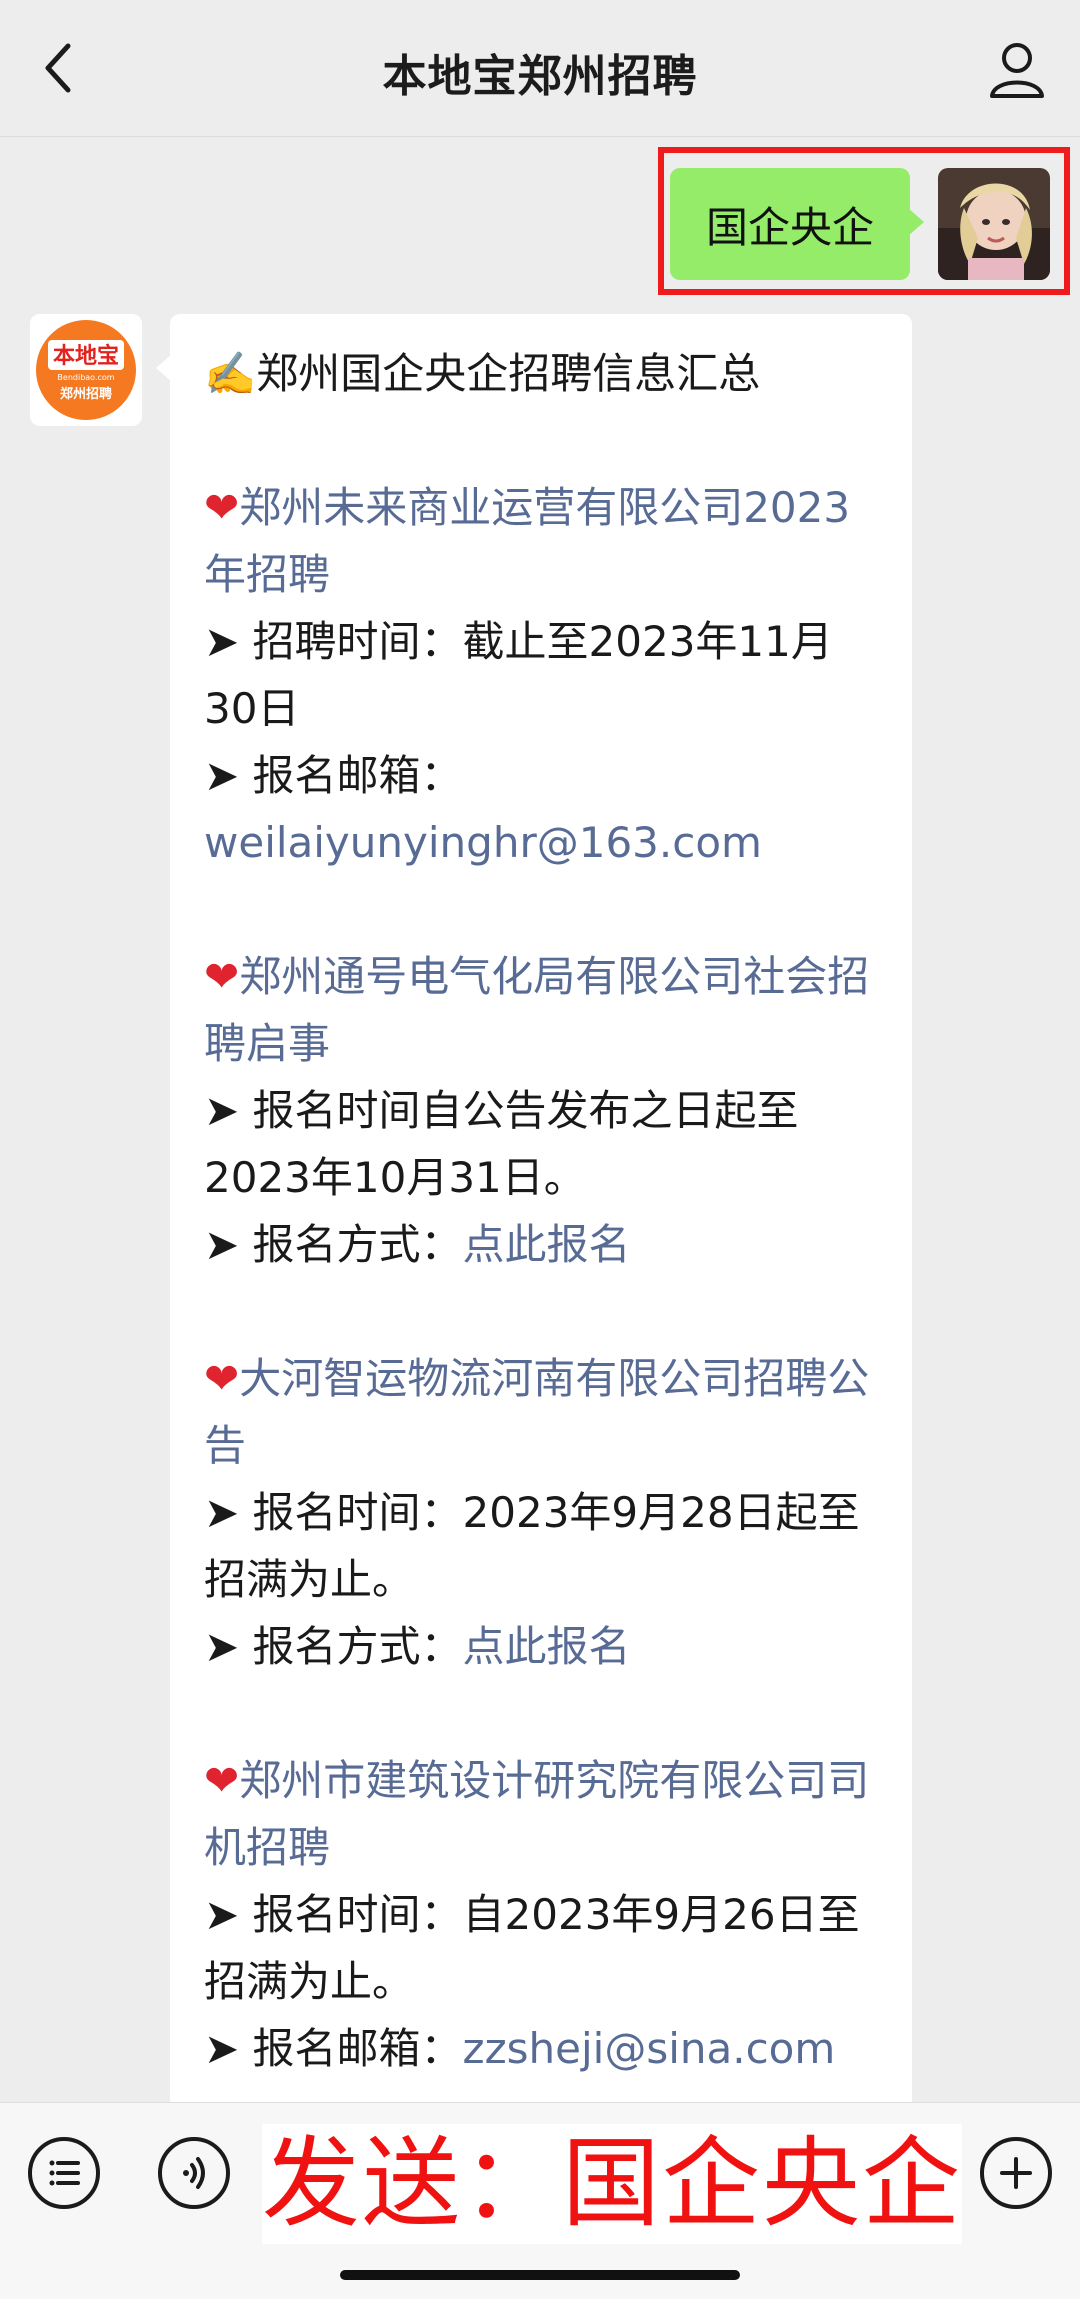  I want to click on profile-button, so click(1017, 69).